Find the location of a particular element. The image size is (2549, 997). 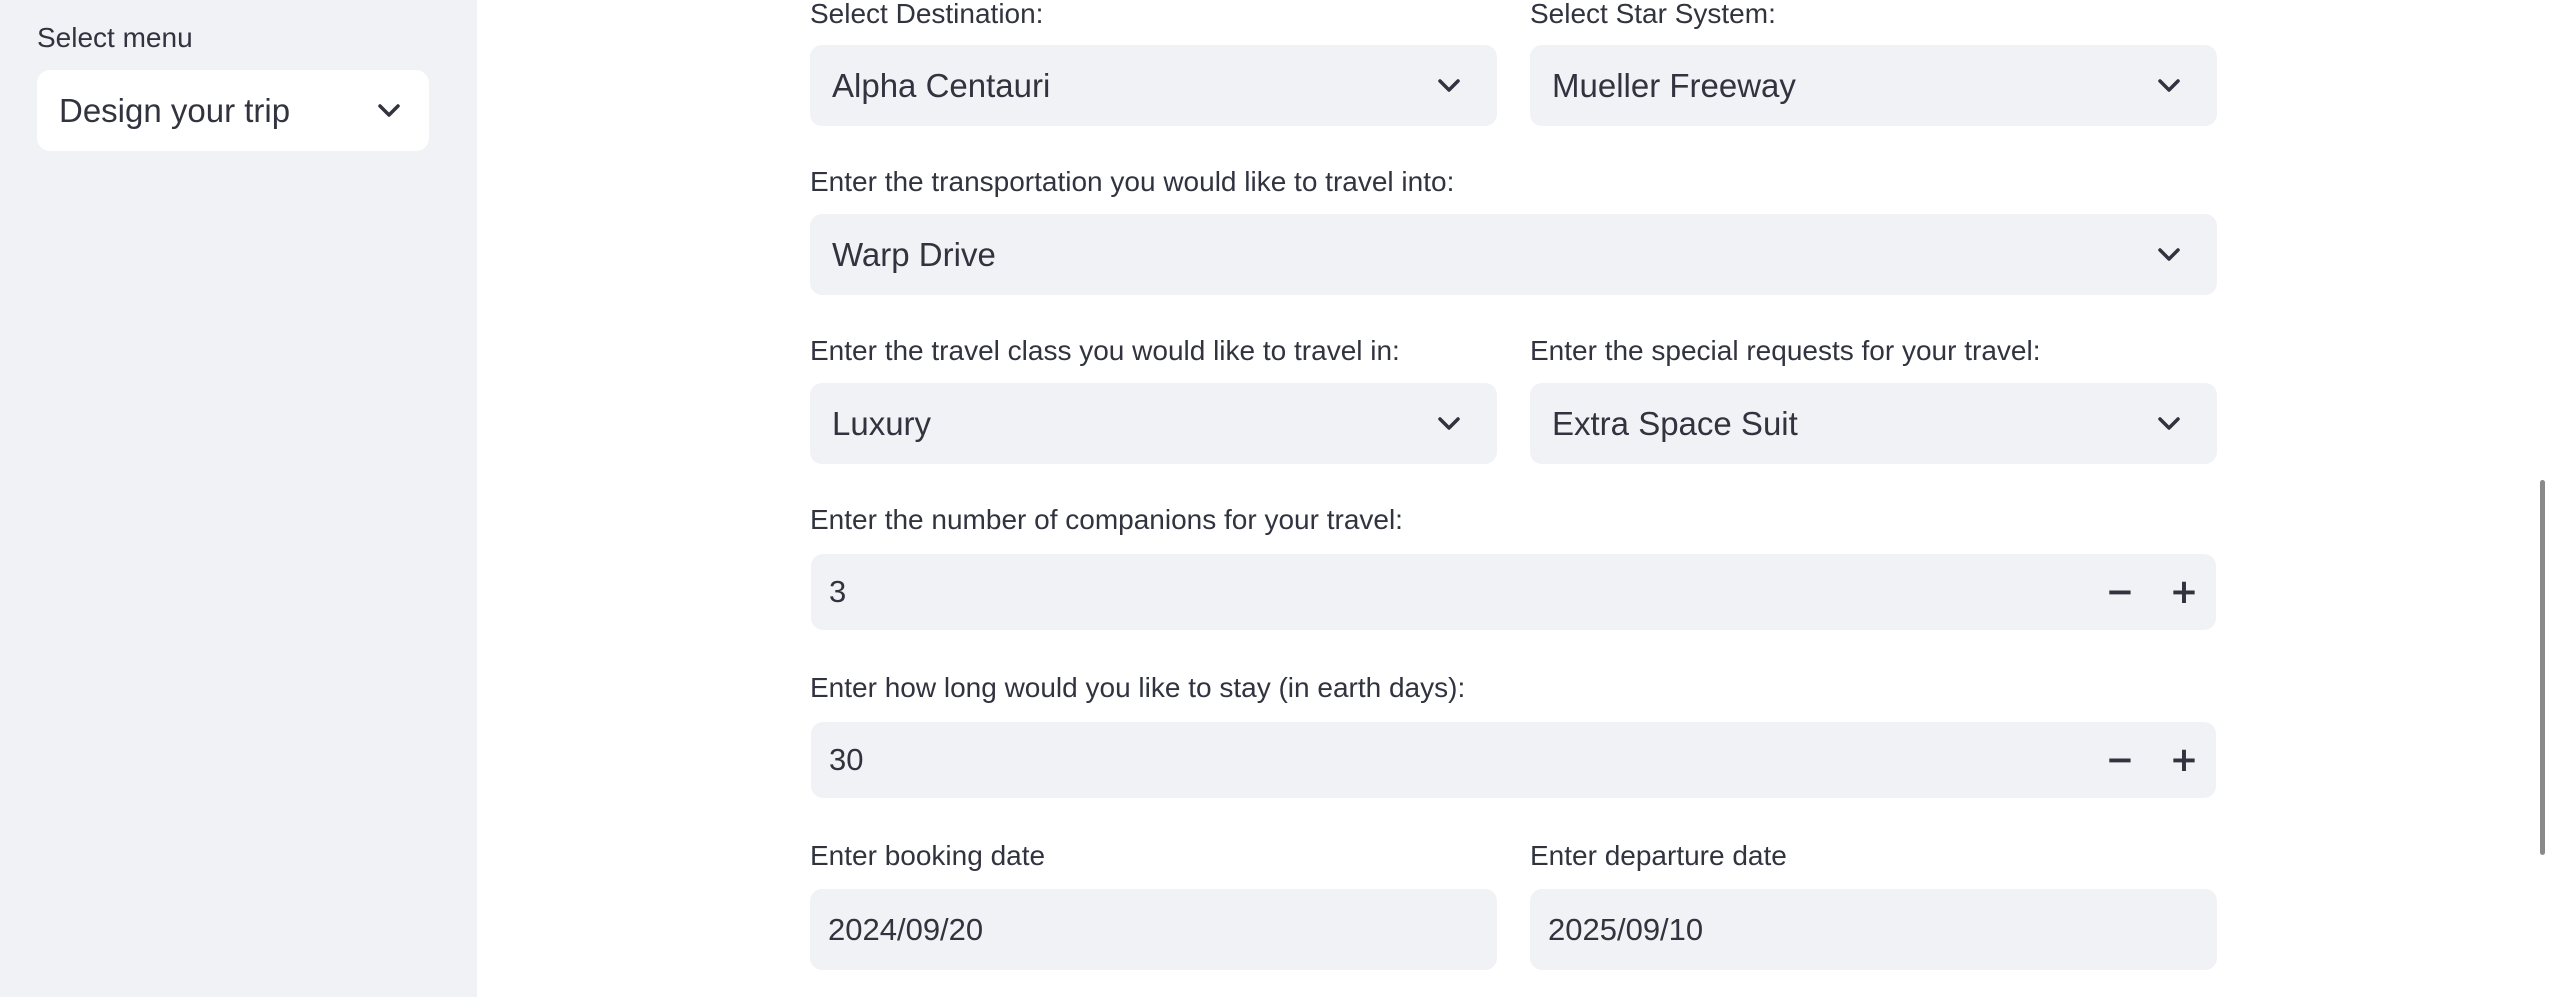

departure-date-input: 2025/09/10 is located at coordinates (1873, 929).